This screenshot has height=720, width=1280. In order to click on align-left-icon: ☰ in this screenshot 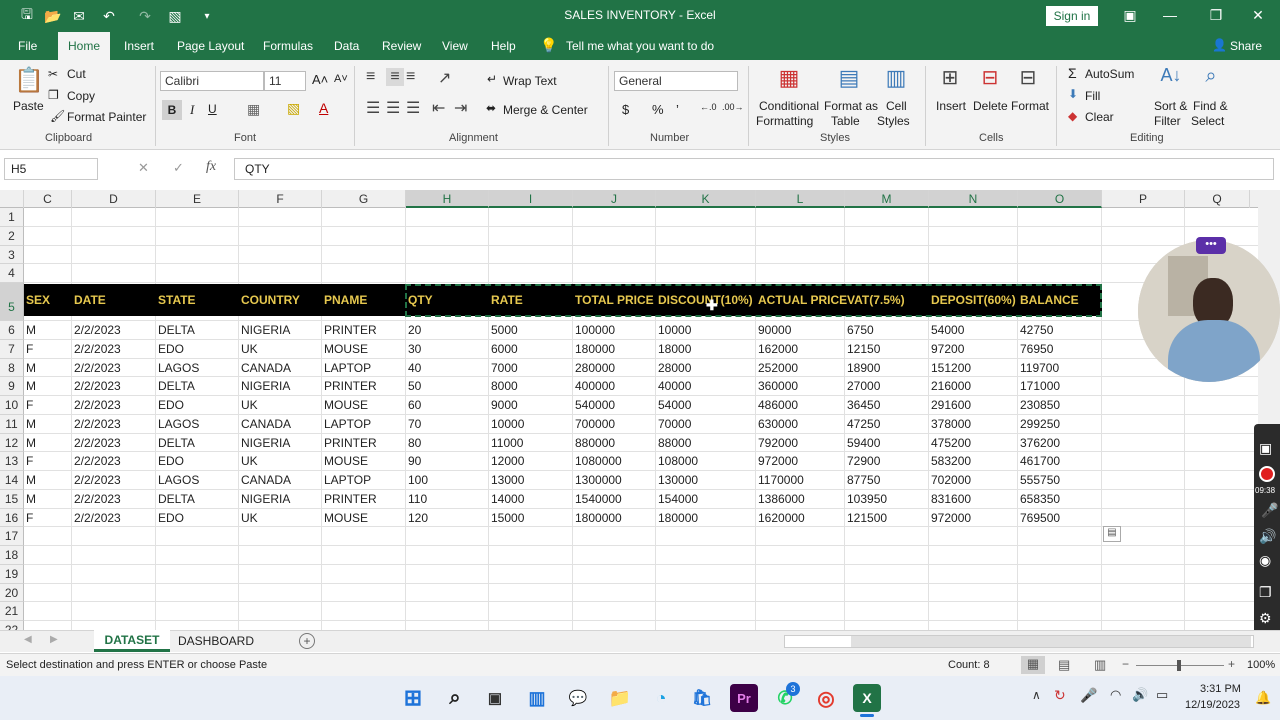, I will do `click(373, 108)`.